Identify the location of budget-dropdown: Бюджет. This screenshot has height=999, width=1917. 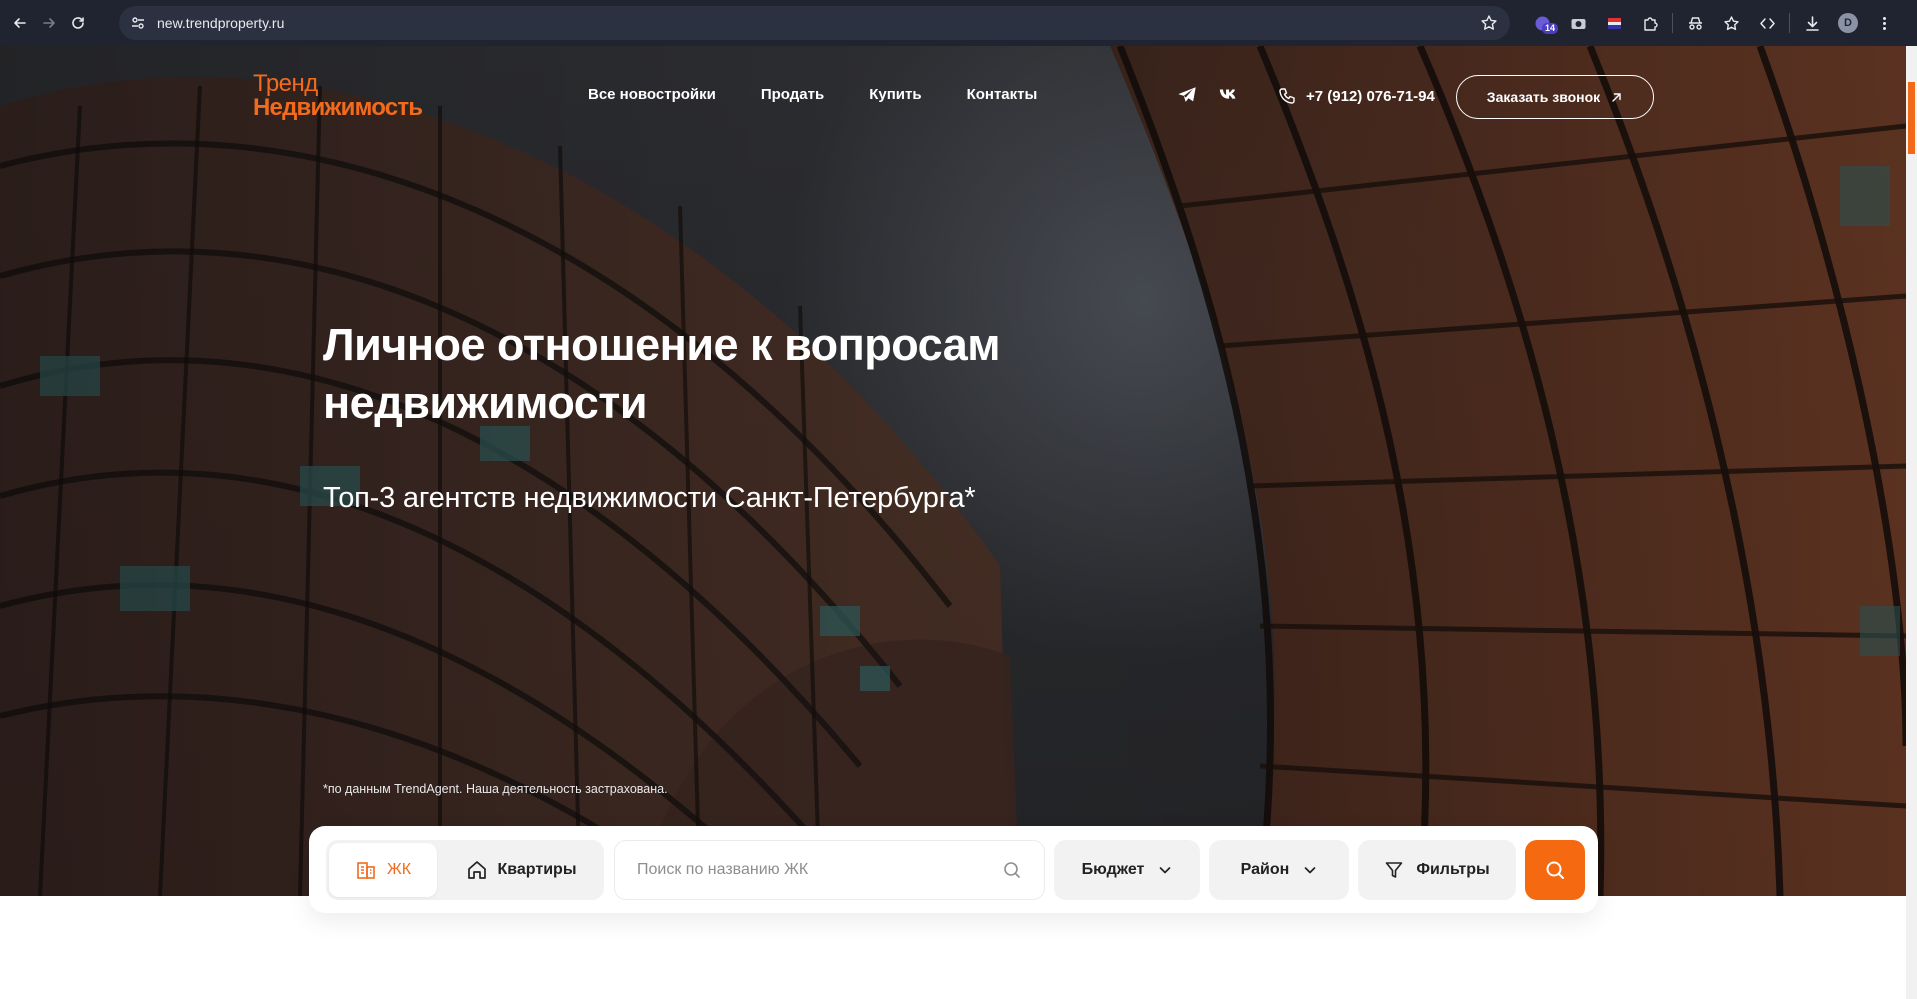
(1127, 870).